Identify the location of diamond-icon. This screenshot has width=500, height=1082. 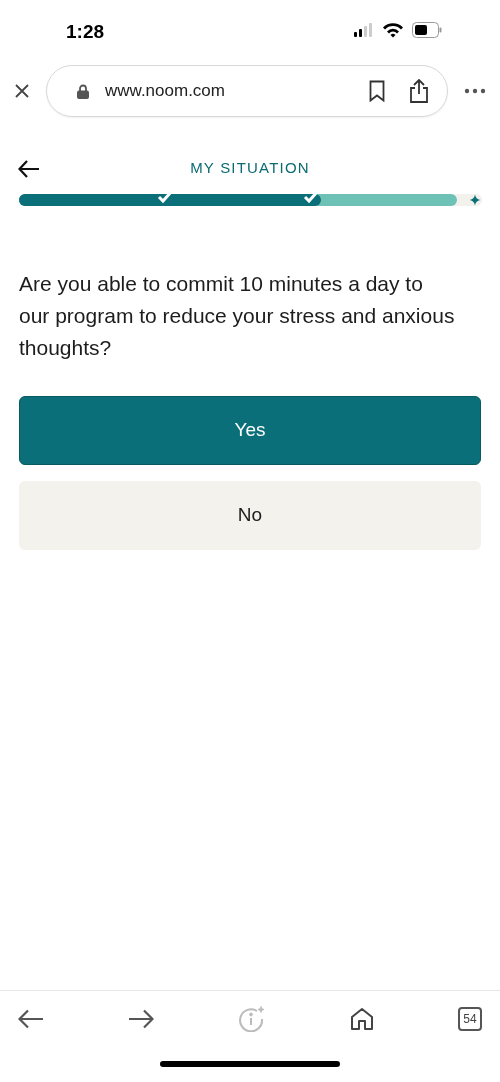
(475, 200).